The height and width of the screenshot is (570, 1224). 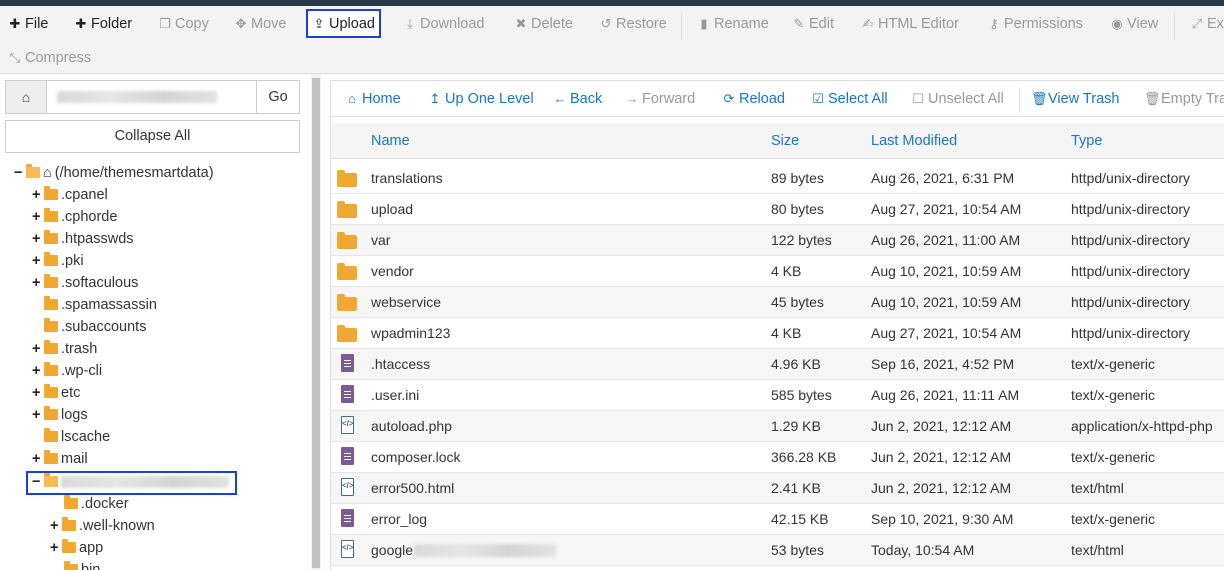 What do you see at coordinates (660, 99) in the screenshot?
I see `forward-button: → Forward` at bounding box center [660, 99].